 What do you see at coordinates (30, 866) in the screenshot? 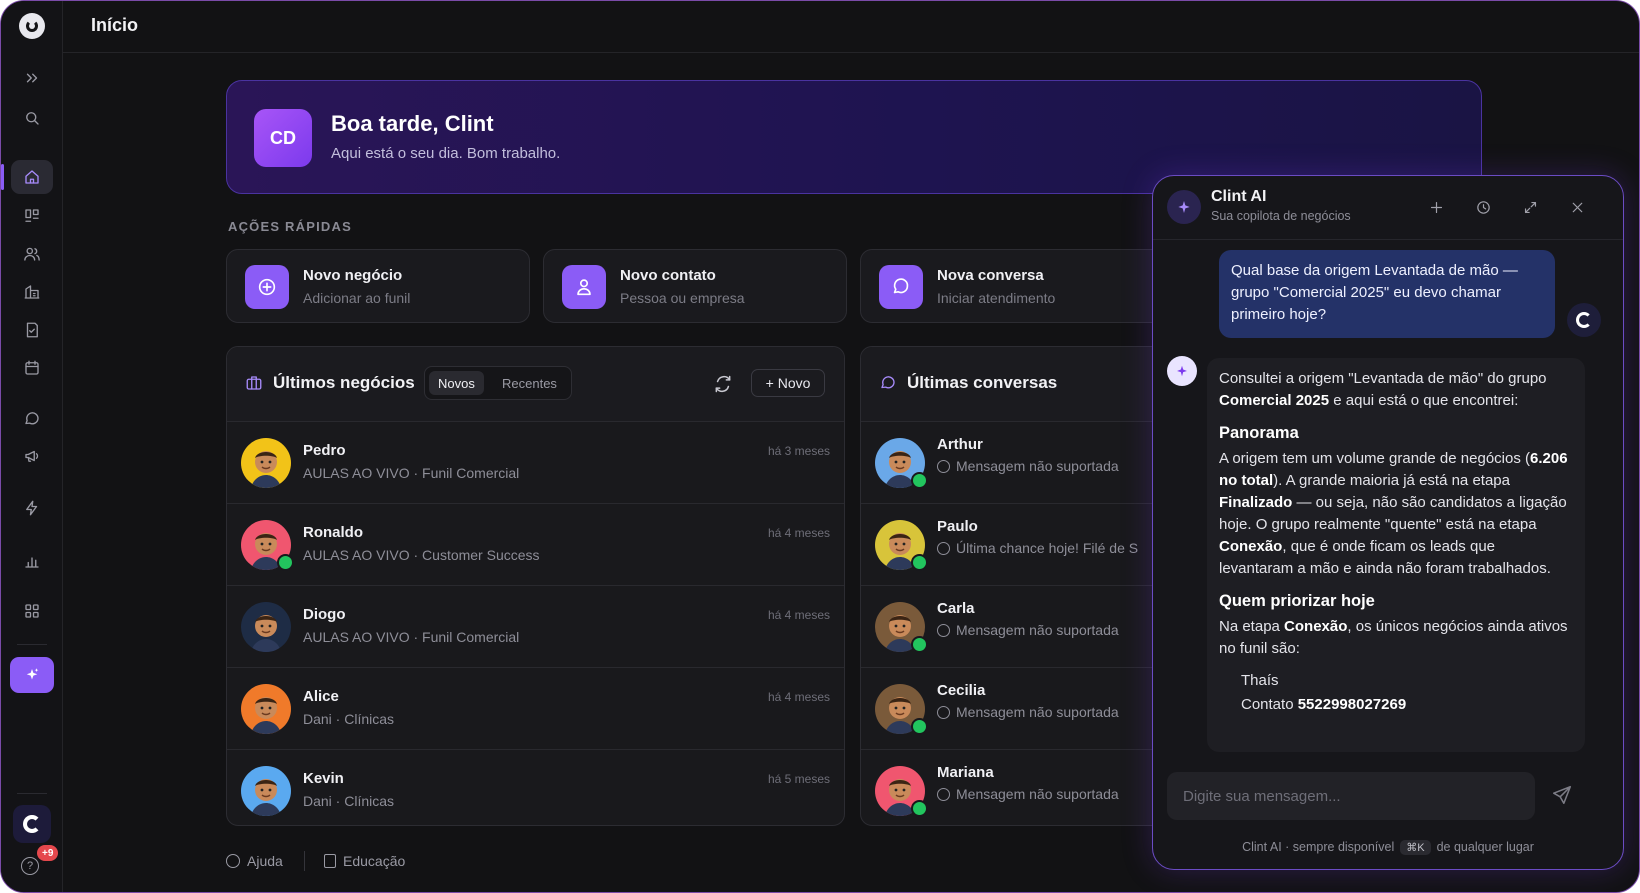
I see `help-icon: ?` at bounding box center [30, 866].